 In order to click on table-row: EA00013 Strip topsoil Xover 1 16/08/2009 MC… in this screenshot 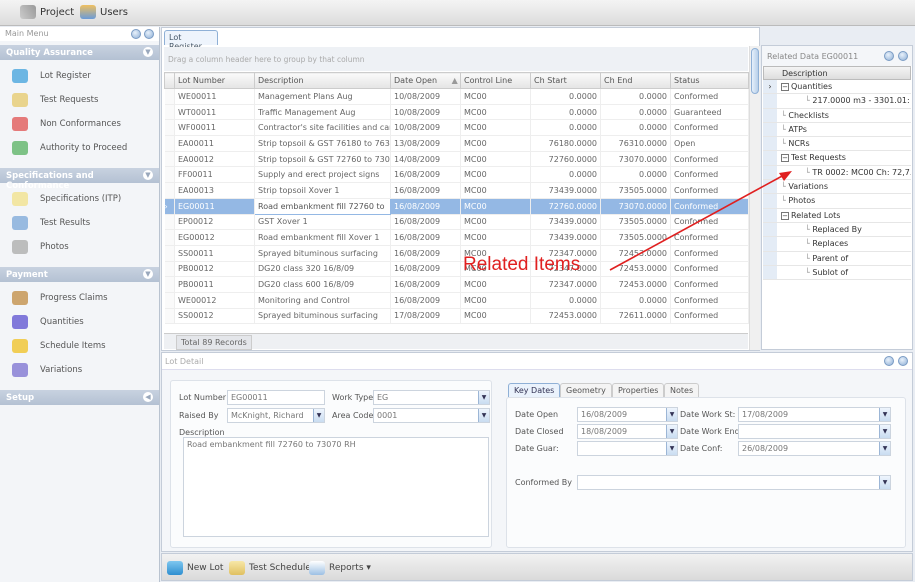, I will do `click(456, 190)`.